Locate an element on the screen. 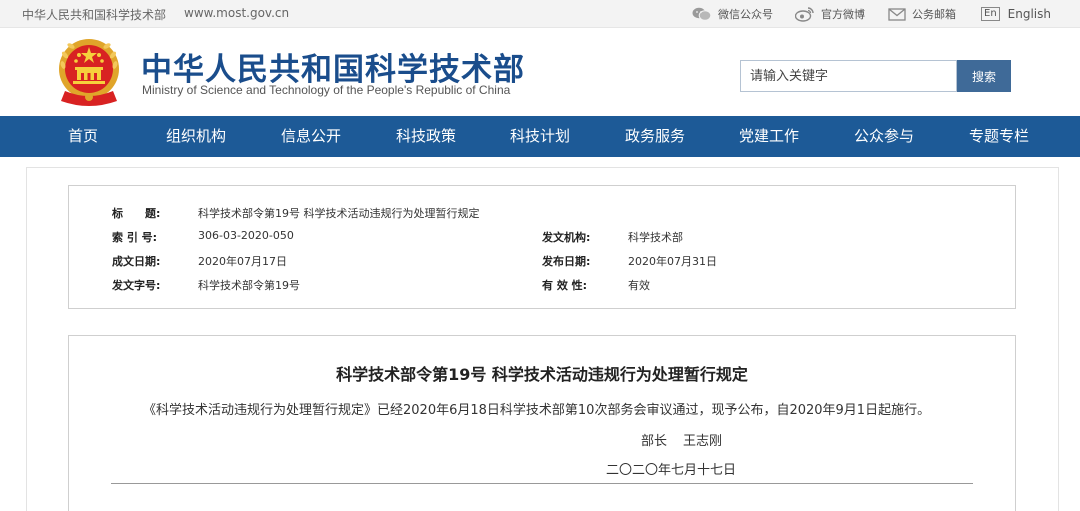  nav-item-programs: 科技计划 is located at coordinates (540, 136).